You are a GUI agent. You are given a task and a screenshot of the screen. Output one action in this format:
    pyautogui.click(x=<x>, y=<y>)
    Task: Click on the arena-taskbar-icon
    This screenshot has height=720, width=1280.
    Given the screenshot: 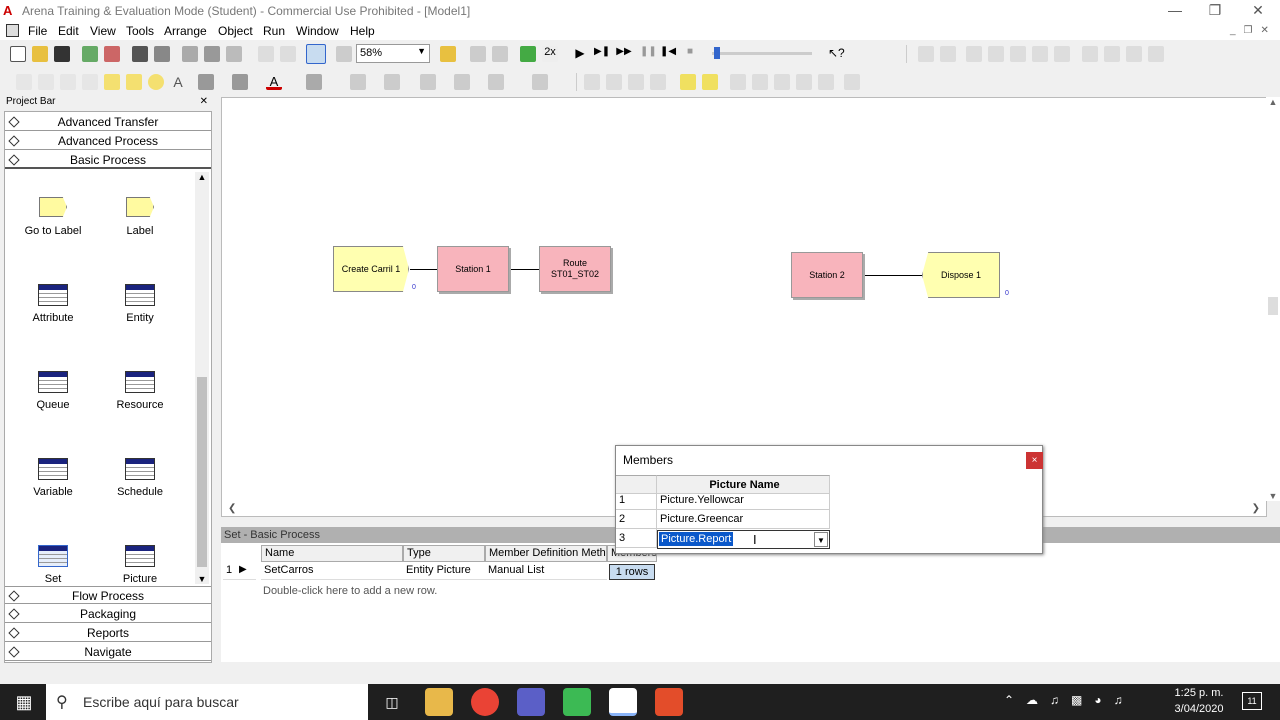 What is the action you would take?
    pyautogui.click(x=623, y=702)
    